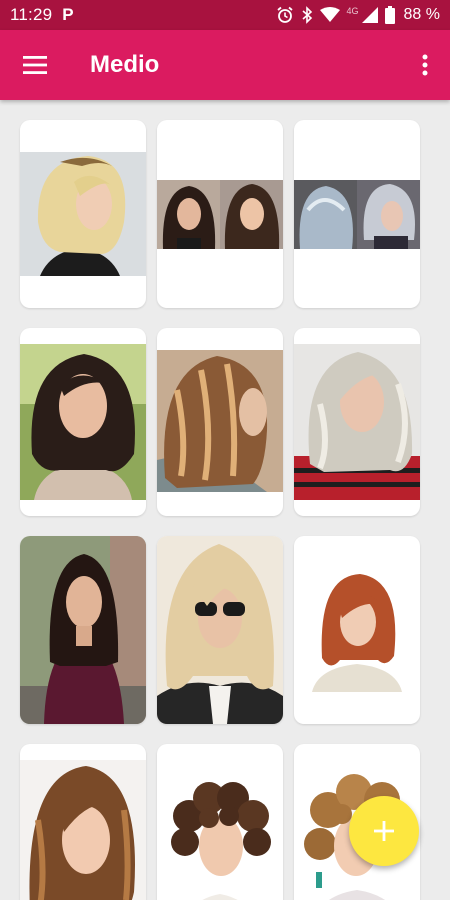 This screenshot has width=450, height=900. I want to click on battery-percent: 88 %, so click(421, 14).